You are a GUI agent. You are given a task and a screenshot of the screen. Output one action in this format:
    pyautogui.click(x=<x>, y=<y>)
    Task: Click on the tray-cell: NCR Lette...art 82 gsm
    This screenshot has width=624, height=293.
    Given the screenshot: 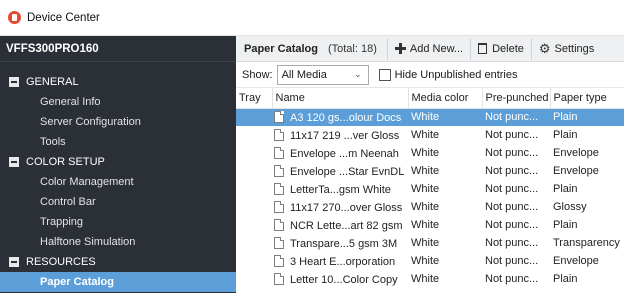 What is the action you would take?
    pyautogui.click(x=322, y=225)
    